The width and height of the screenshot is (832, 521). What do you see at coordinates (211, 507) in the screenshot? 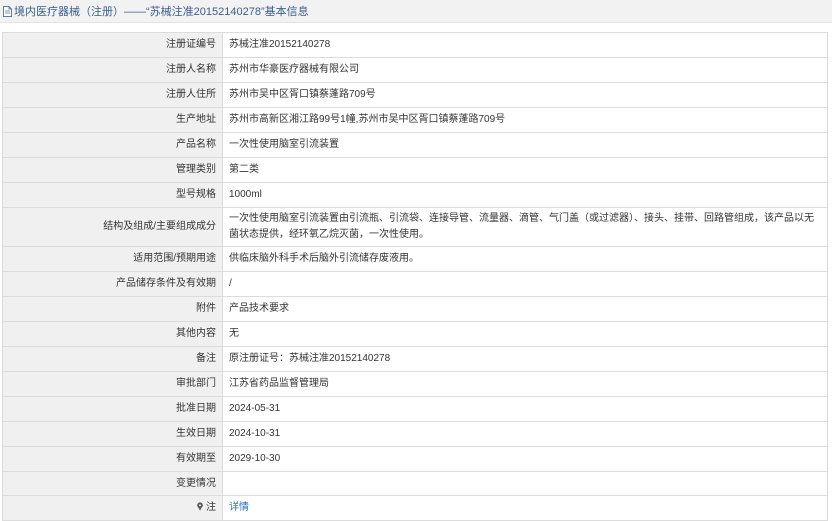
I see `note-label: 注` at bounding box center [211, 507].